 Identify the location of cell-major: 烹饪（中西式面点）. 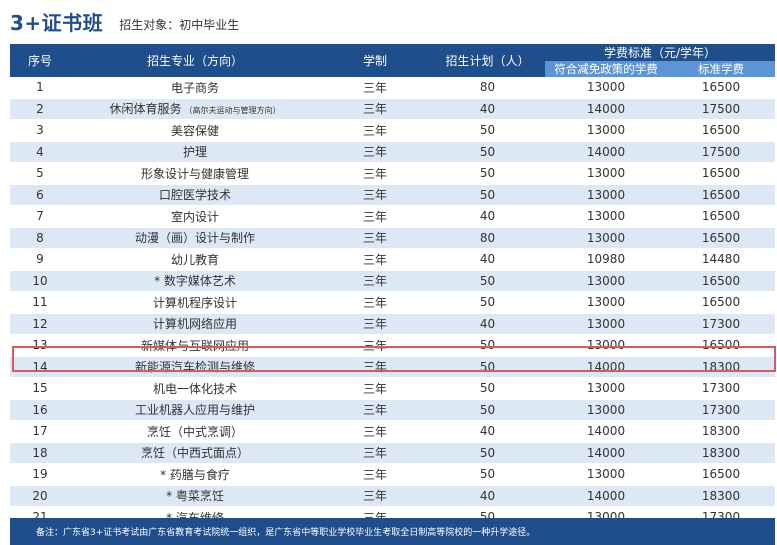
(195, 453).